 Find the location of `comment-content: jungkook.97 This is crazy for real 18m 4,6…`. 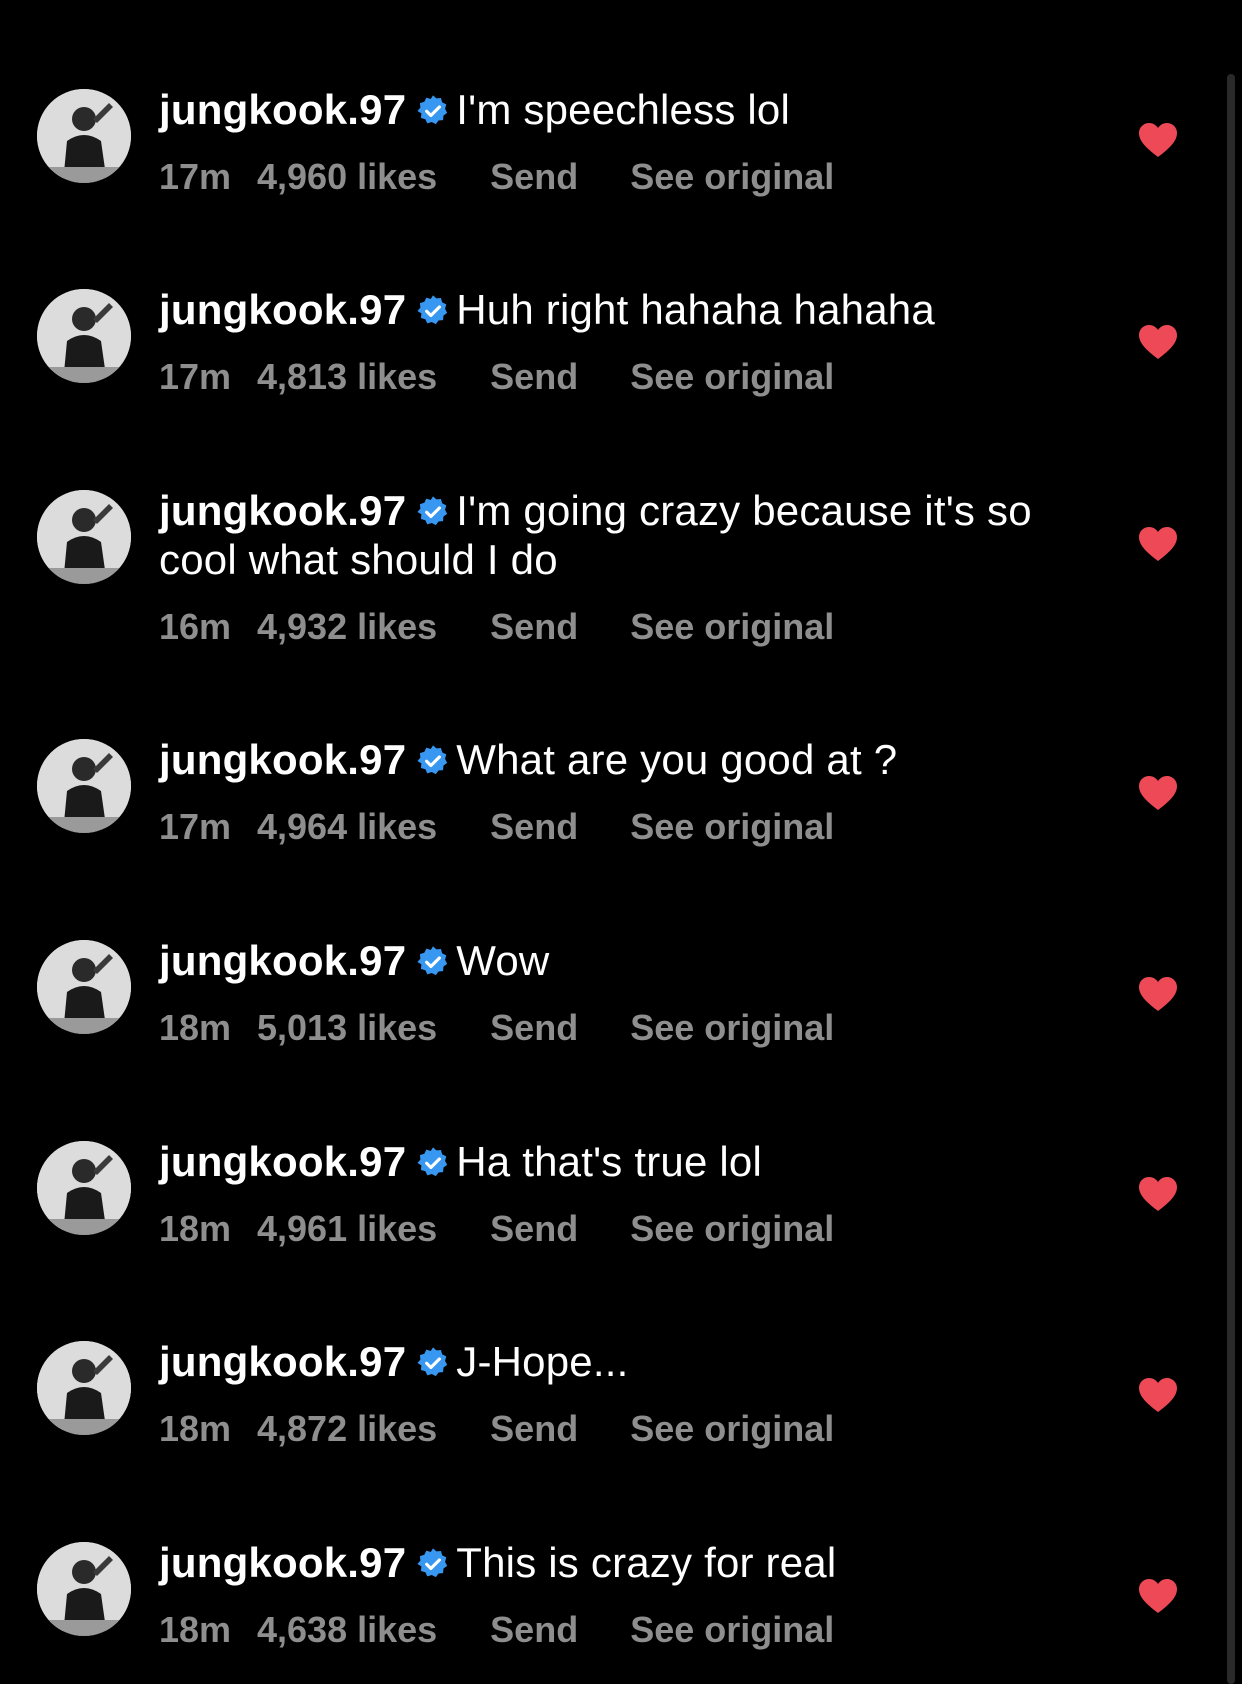

comment-content: jungkook.97 This is crazy for real 18m 4,6… is located at coordinates (609, 1595).